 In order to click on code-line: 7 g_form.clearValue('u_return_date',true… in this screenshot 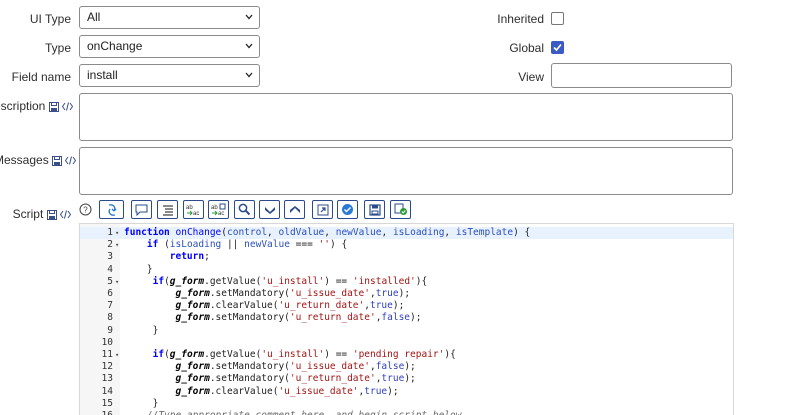, I will do `click(406, 306)`.